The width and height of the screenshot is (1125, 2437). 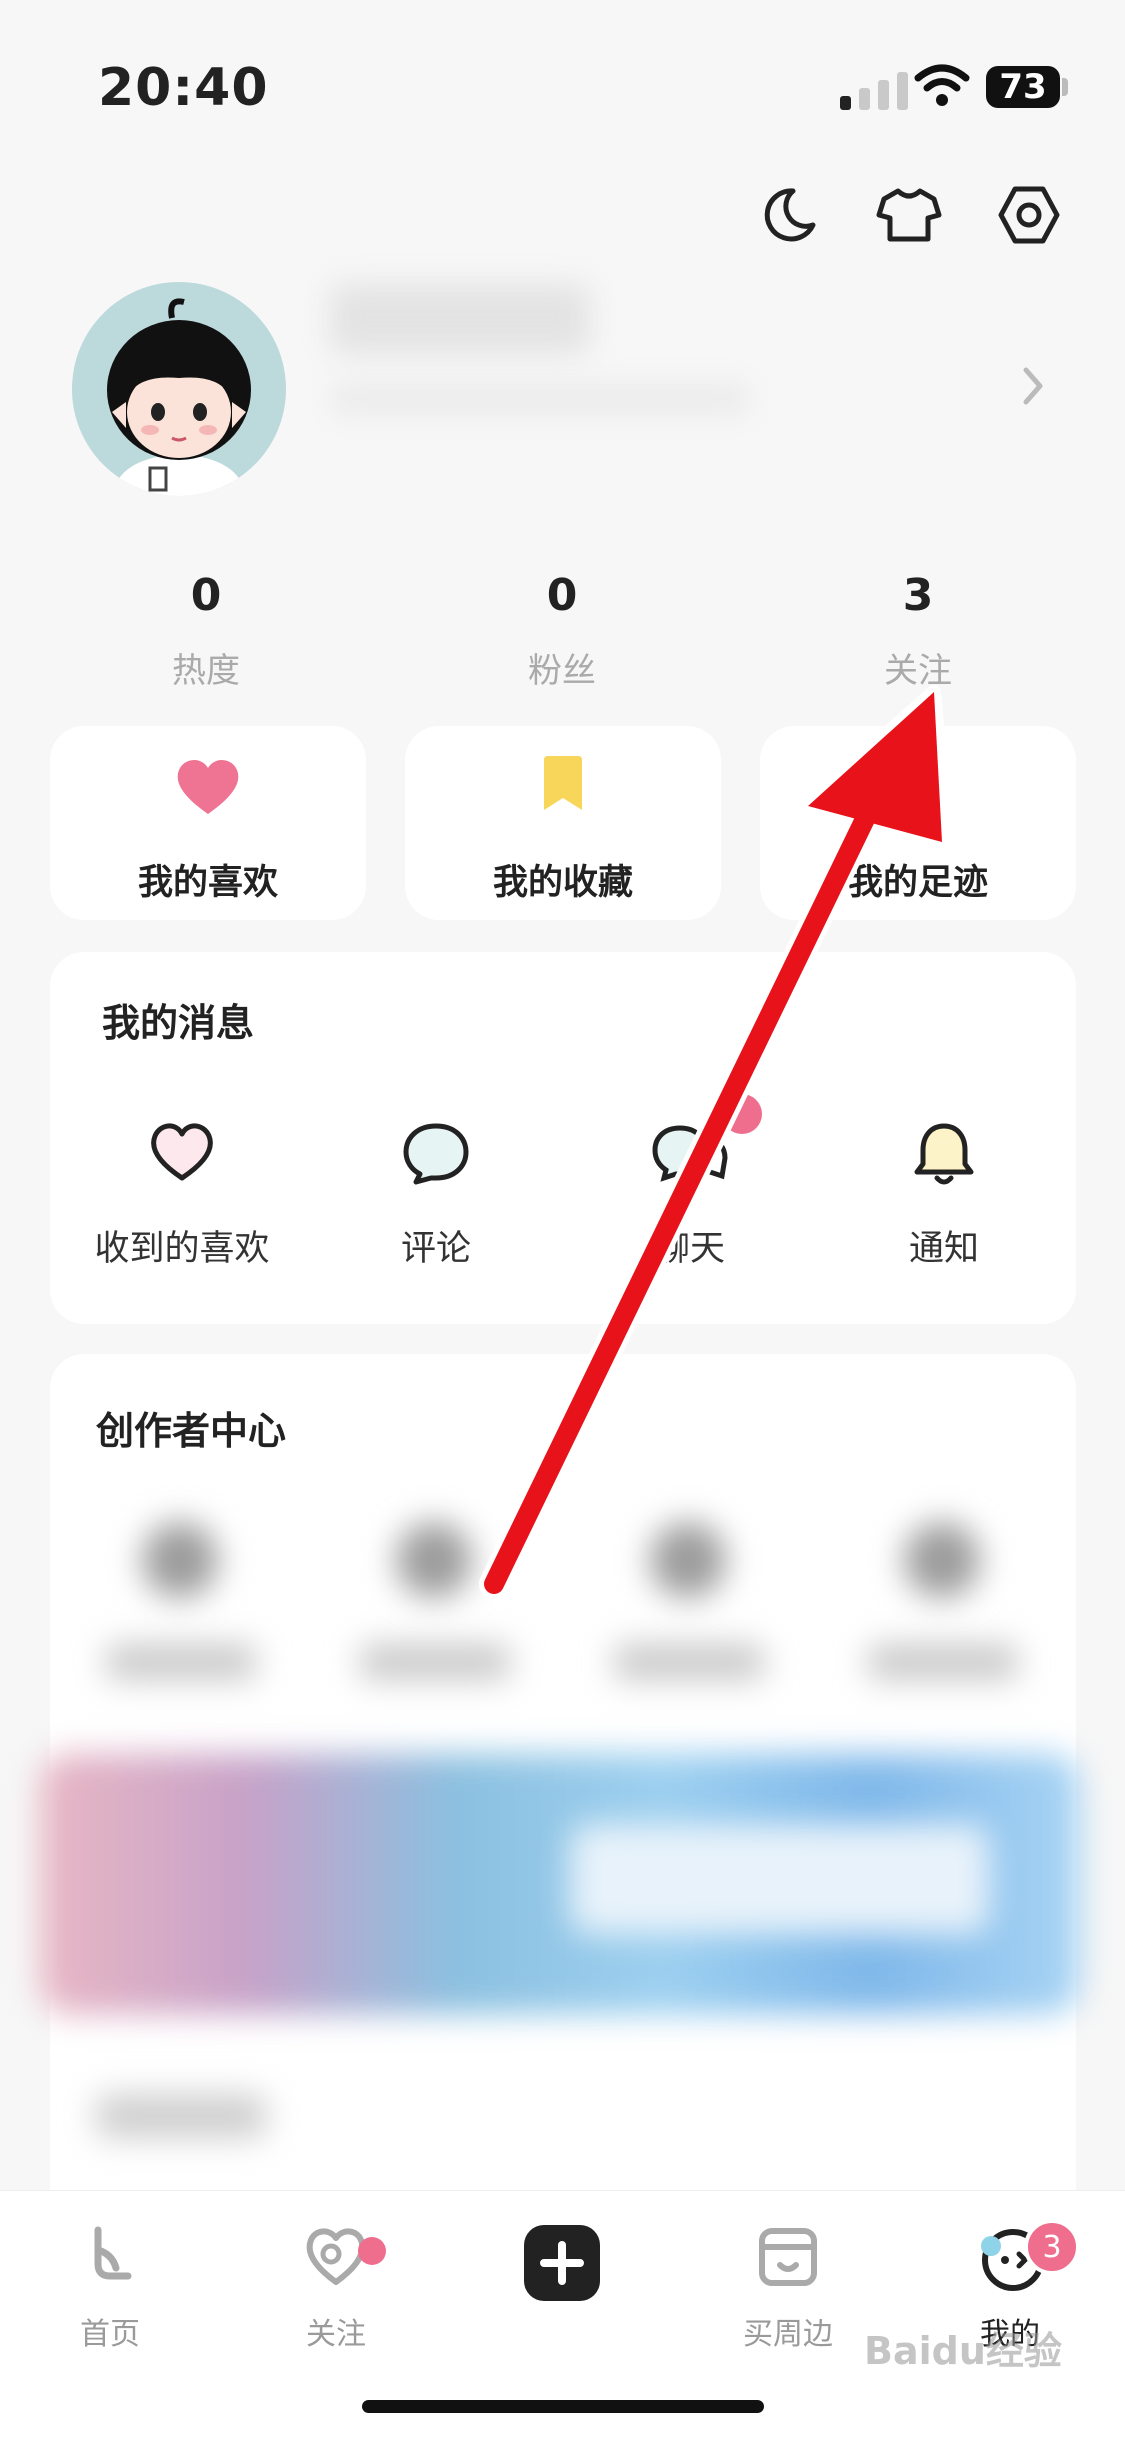 I want to click on stat-label: 关注, so click(x=918, y=671).